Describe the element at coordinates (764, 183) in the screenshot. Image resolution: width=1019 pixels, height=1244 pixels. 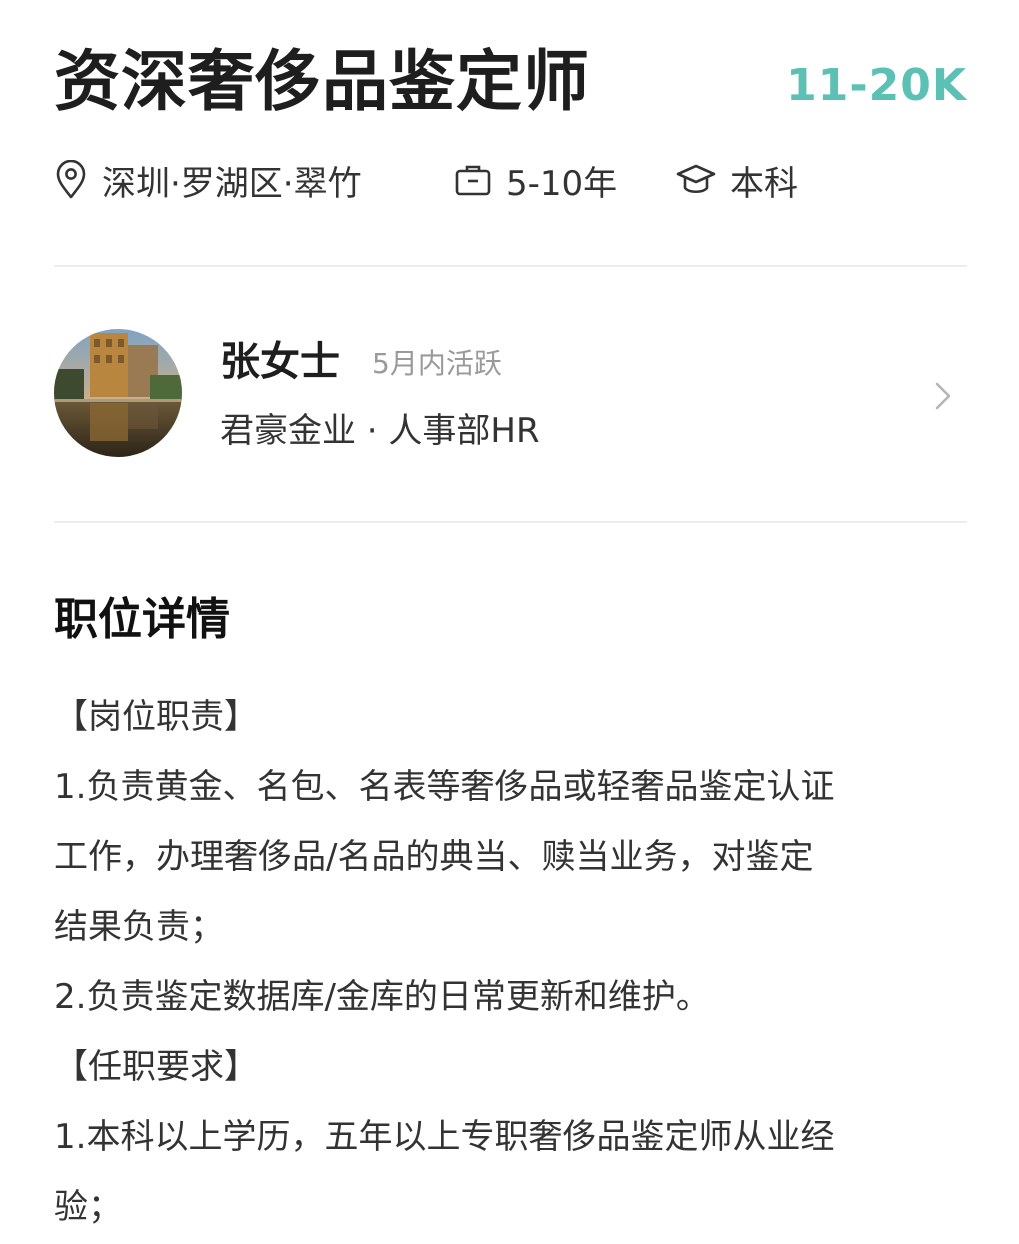
I see `education-text: 本科` at that location.